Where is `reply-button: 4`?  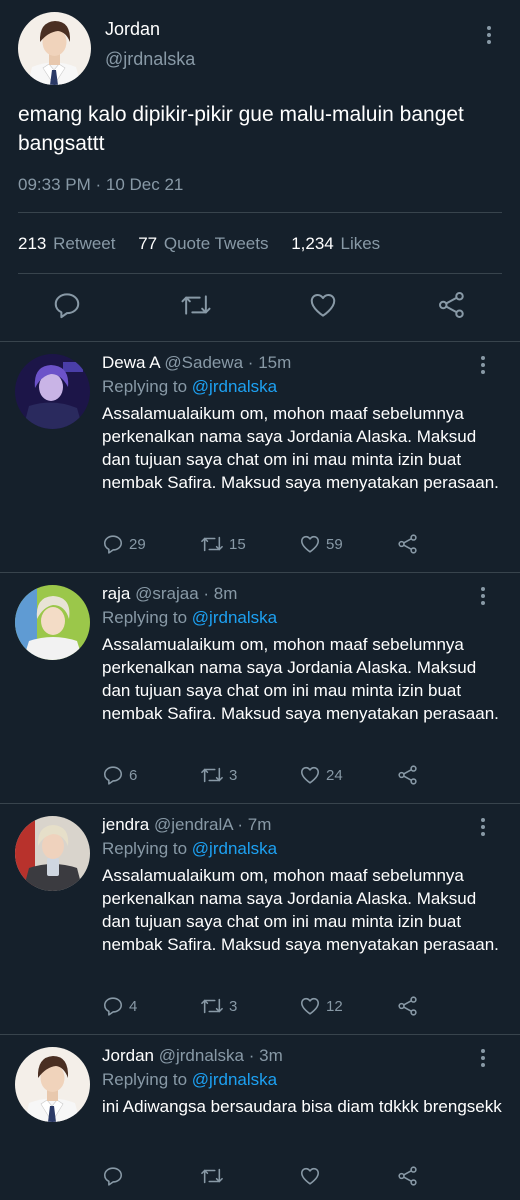
reply-button: 4 is located at coordinates (119, 1006).